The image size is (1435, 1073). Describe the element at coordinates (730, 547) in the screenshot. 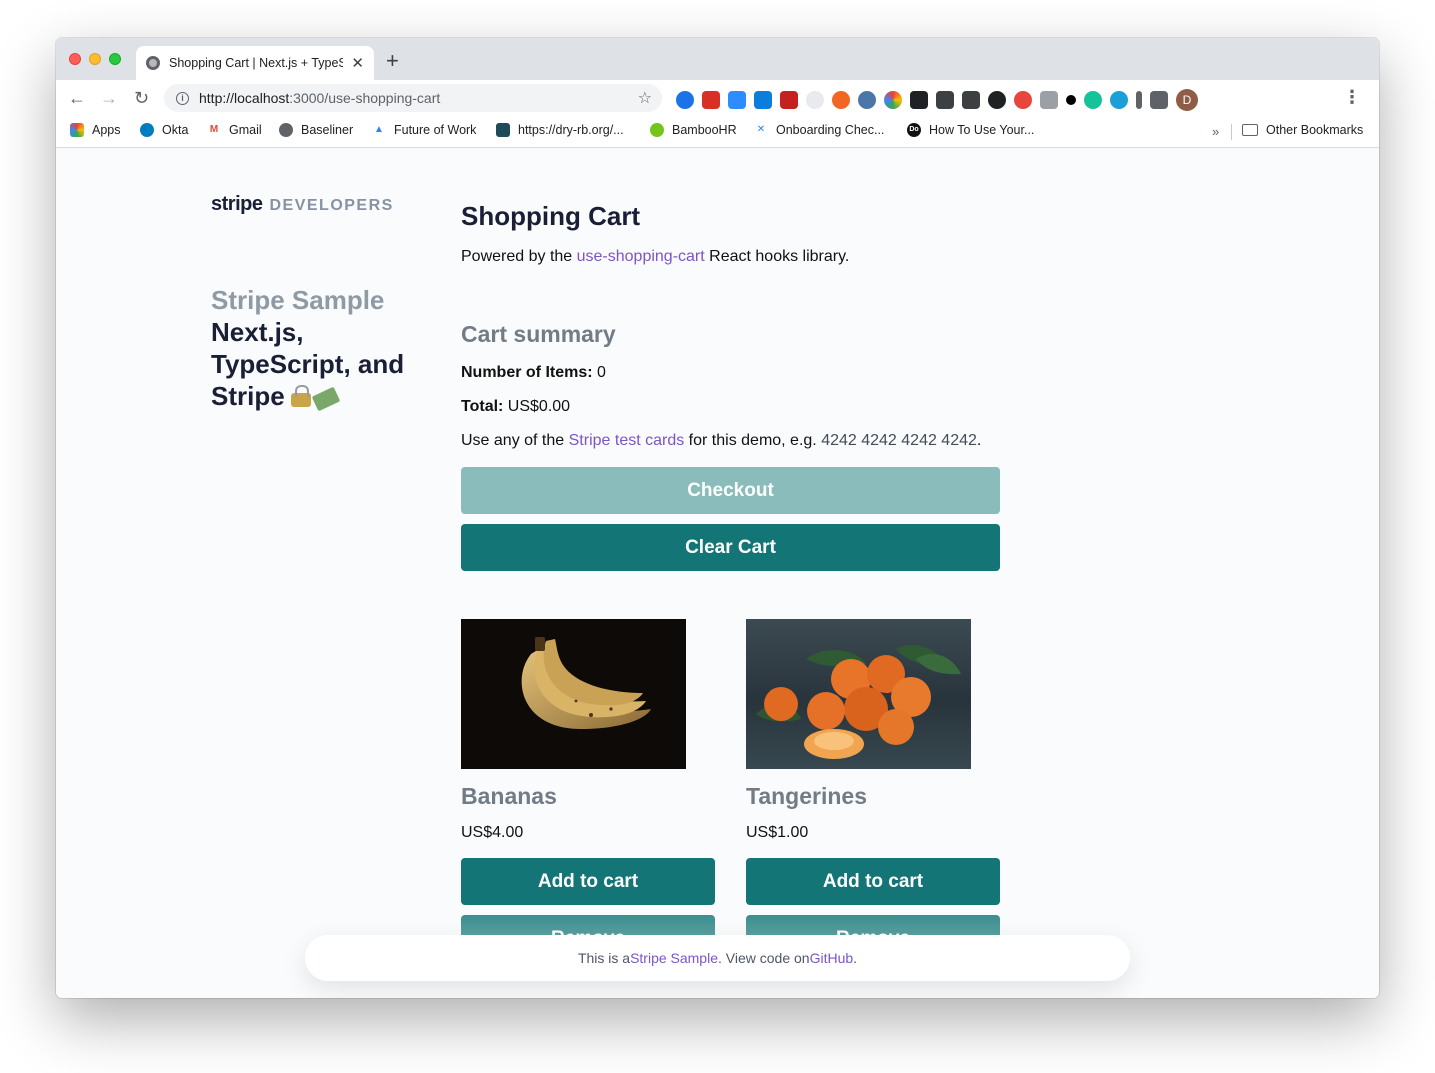

I see `clear-cart-button: Clear Cart` at that location.